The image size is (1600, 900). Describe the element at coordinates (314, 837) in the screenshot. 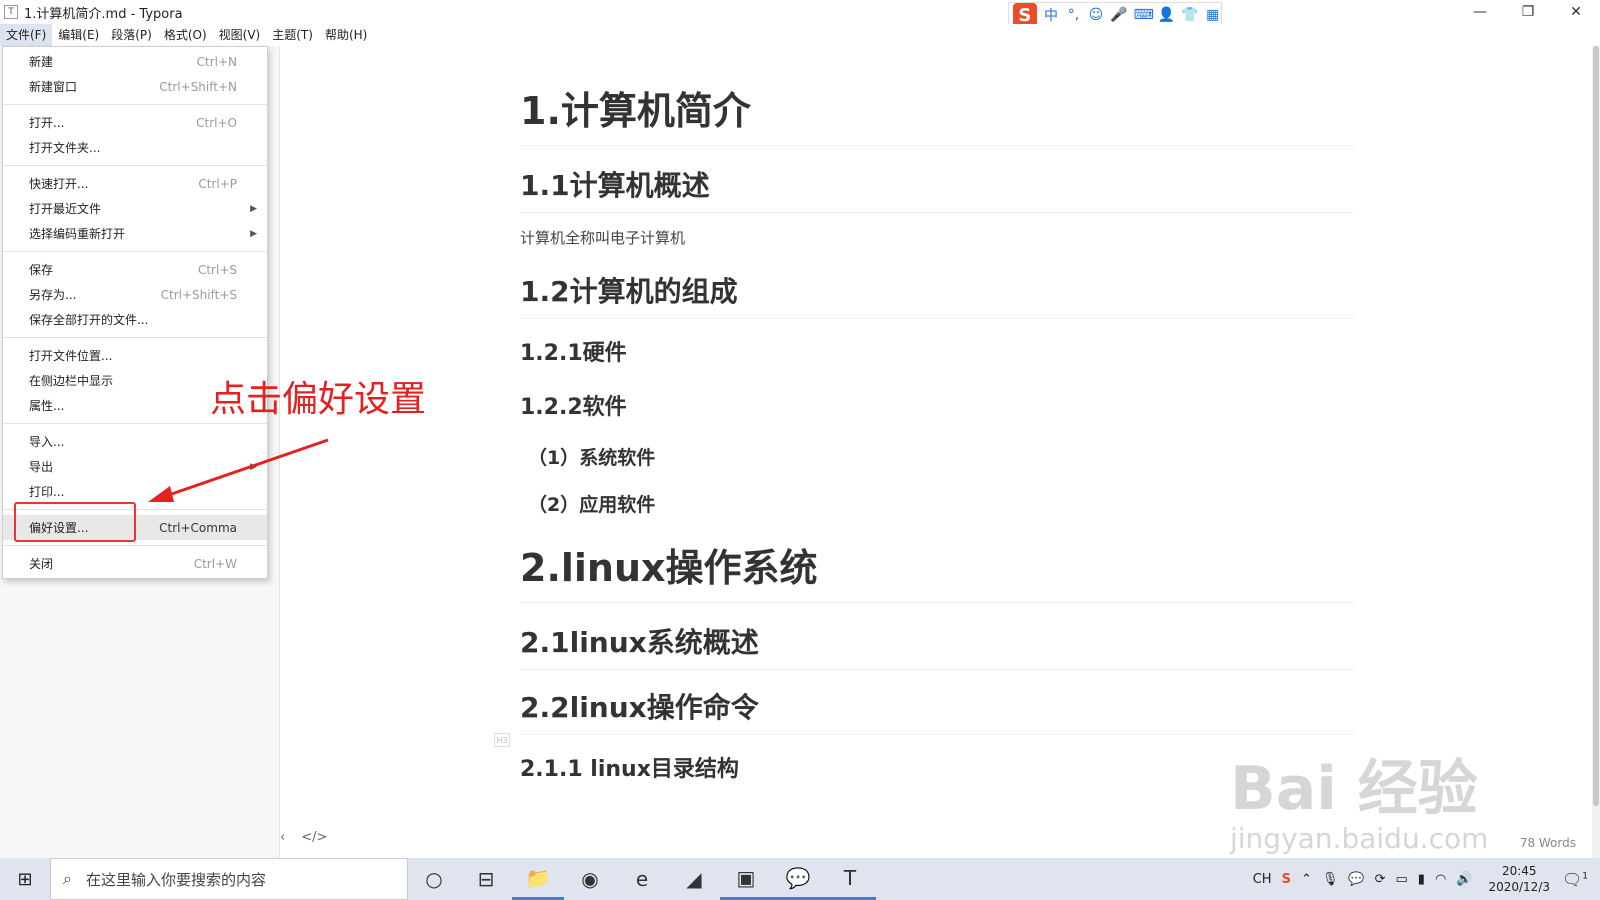

I see `source-mode-icon: </>` at that location.